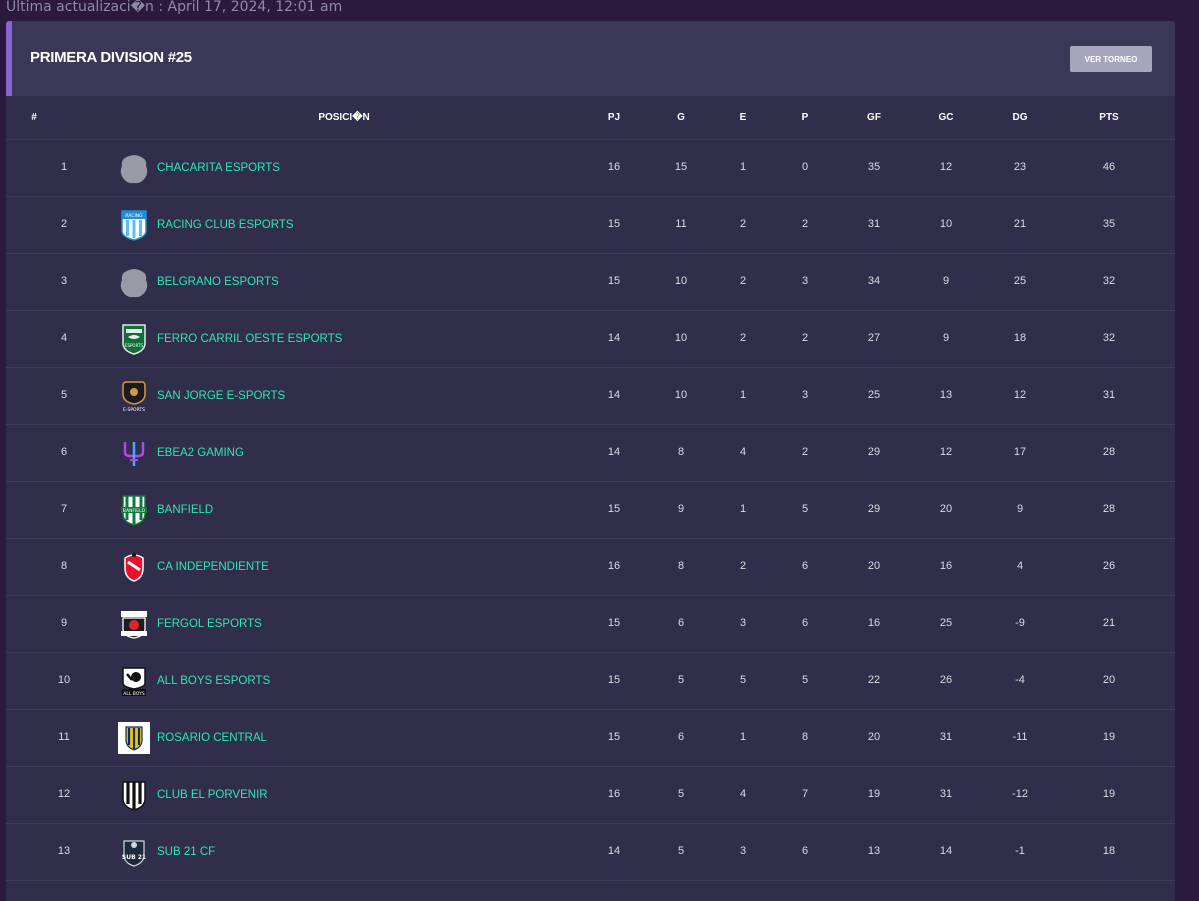 The width and height of the screenshot is (1199, 901). I want to click on cell-p: 3, so click(805, 281).